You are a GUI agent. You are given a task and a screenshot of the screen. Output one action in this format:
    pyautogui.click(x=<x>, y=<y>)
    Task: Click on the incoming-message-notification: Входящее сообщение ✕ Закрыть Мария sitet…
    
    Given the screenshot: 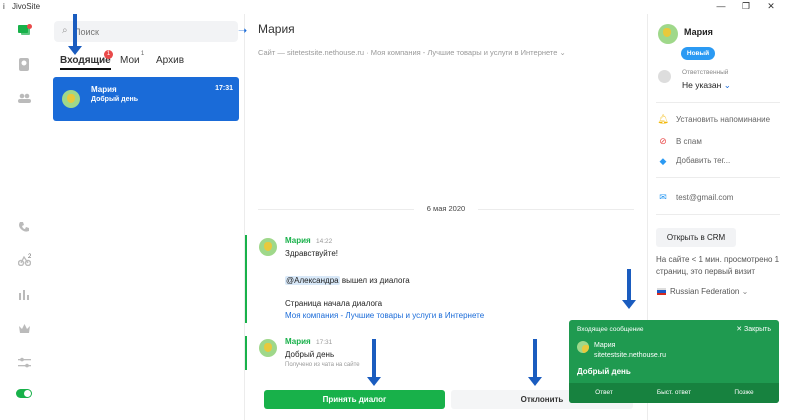 What is the action you would take?
    pyautogui.click(x=674, y=361)
    